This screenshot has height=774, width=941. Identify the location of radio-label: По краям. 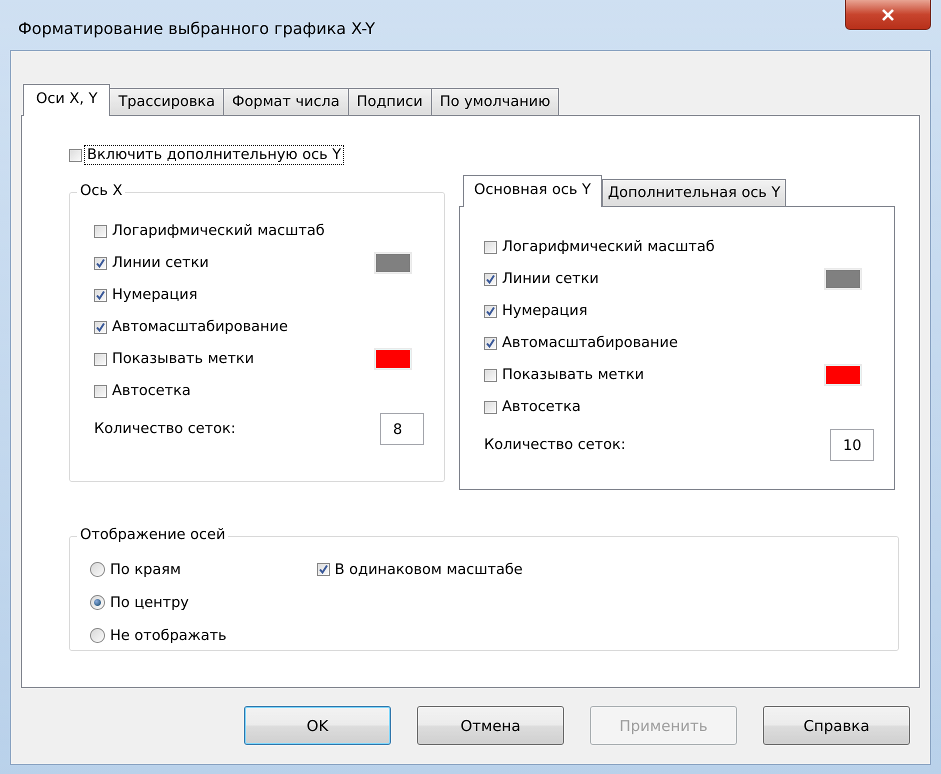
(143, 570).